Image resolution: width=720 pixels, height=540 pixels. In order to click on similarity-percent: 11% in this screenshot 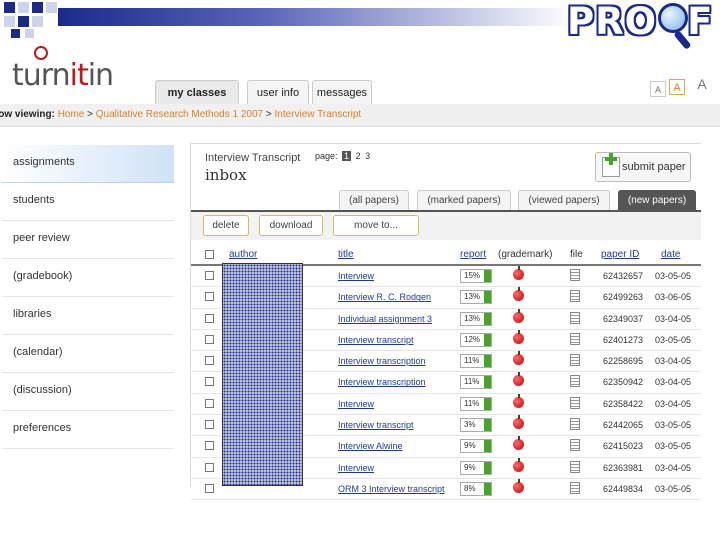, I will do `click(472, 382)`.